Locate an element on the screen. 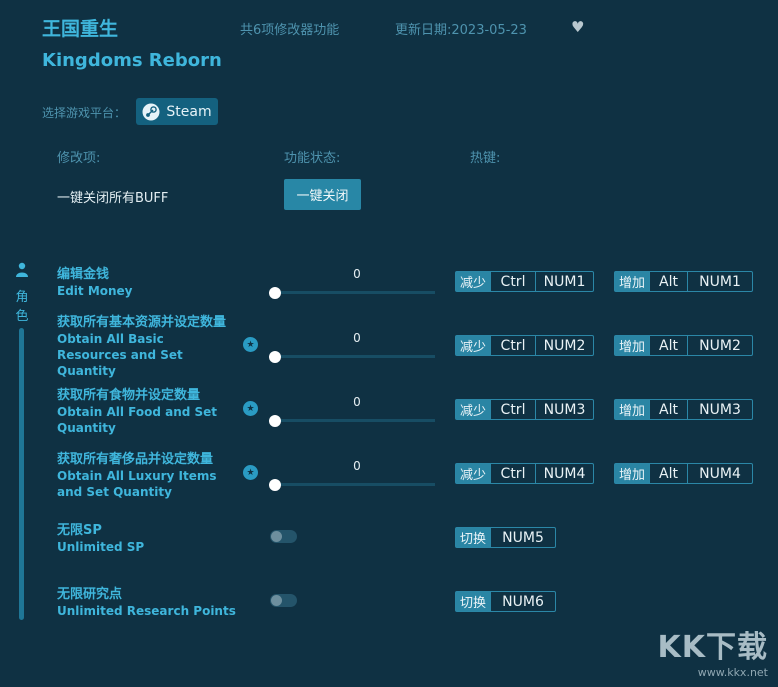  game-title-cn: 王国重生 is located at coordinates (80, 29).